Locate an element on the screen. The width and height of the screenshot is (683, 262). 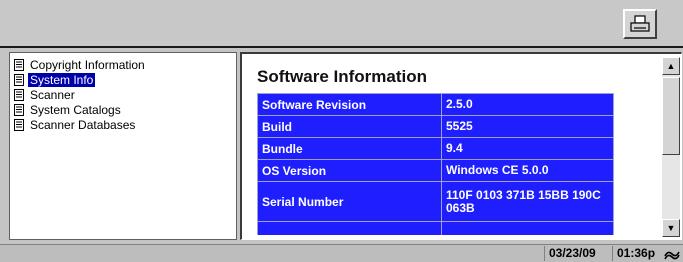
row-value: 9.4 is located at coordinates (527, 148).